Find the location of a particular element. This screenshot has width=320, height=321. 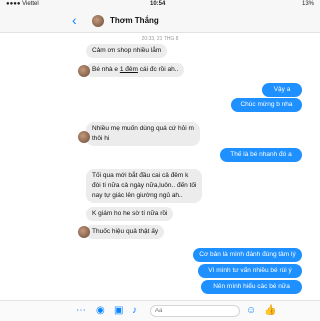

message-timestamp: 20:33, 21 THG 8 is located at coordinates (160, 39).